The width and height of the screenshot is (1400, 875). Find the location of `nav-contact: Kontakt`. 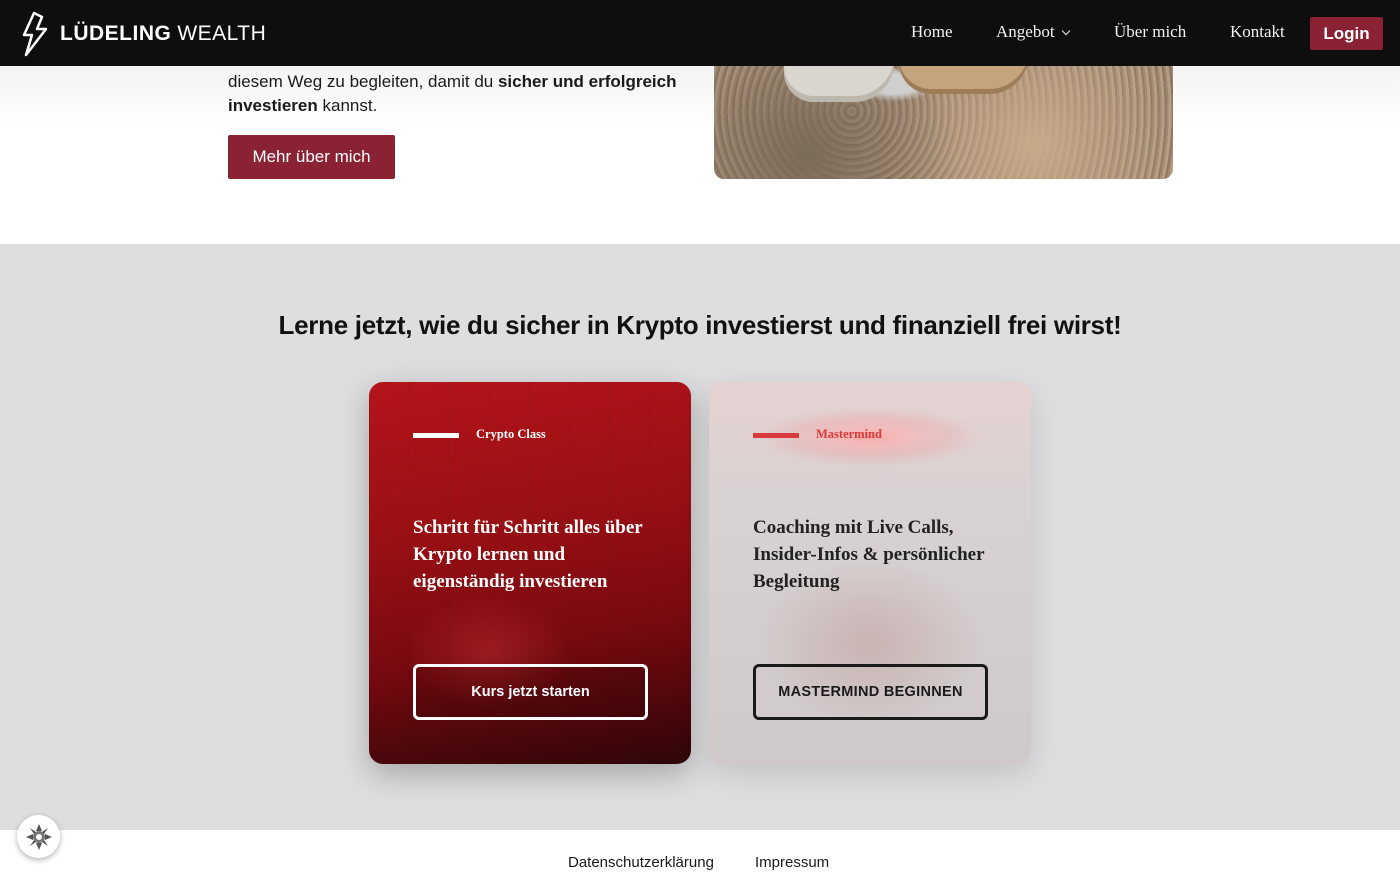

nav-contact: Kontakt is located at coordinates (1257, 32).